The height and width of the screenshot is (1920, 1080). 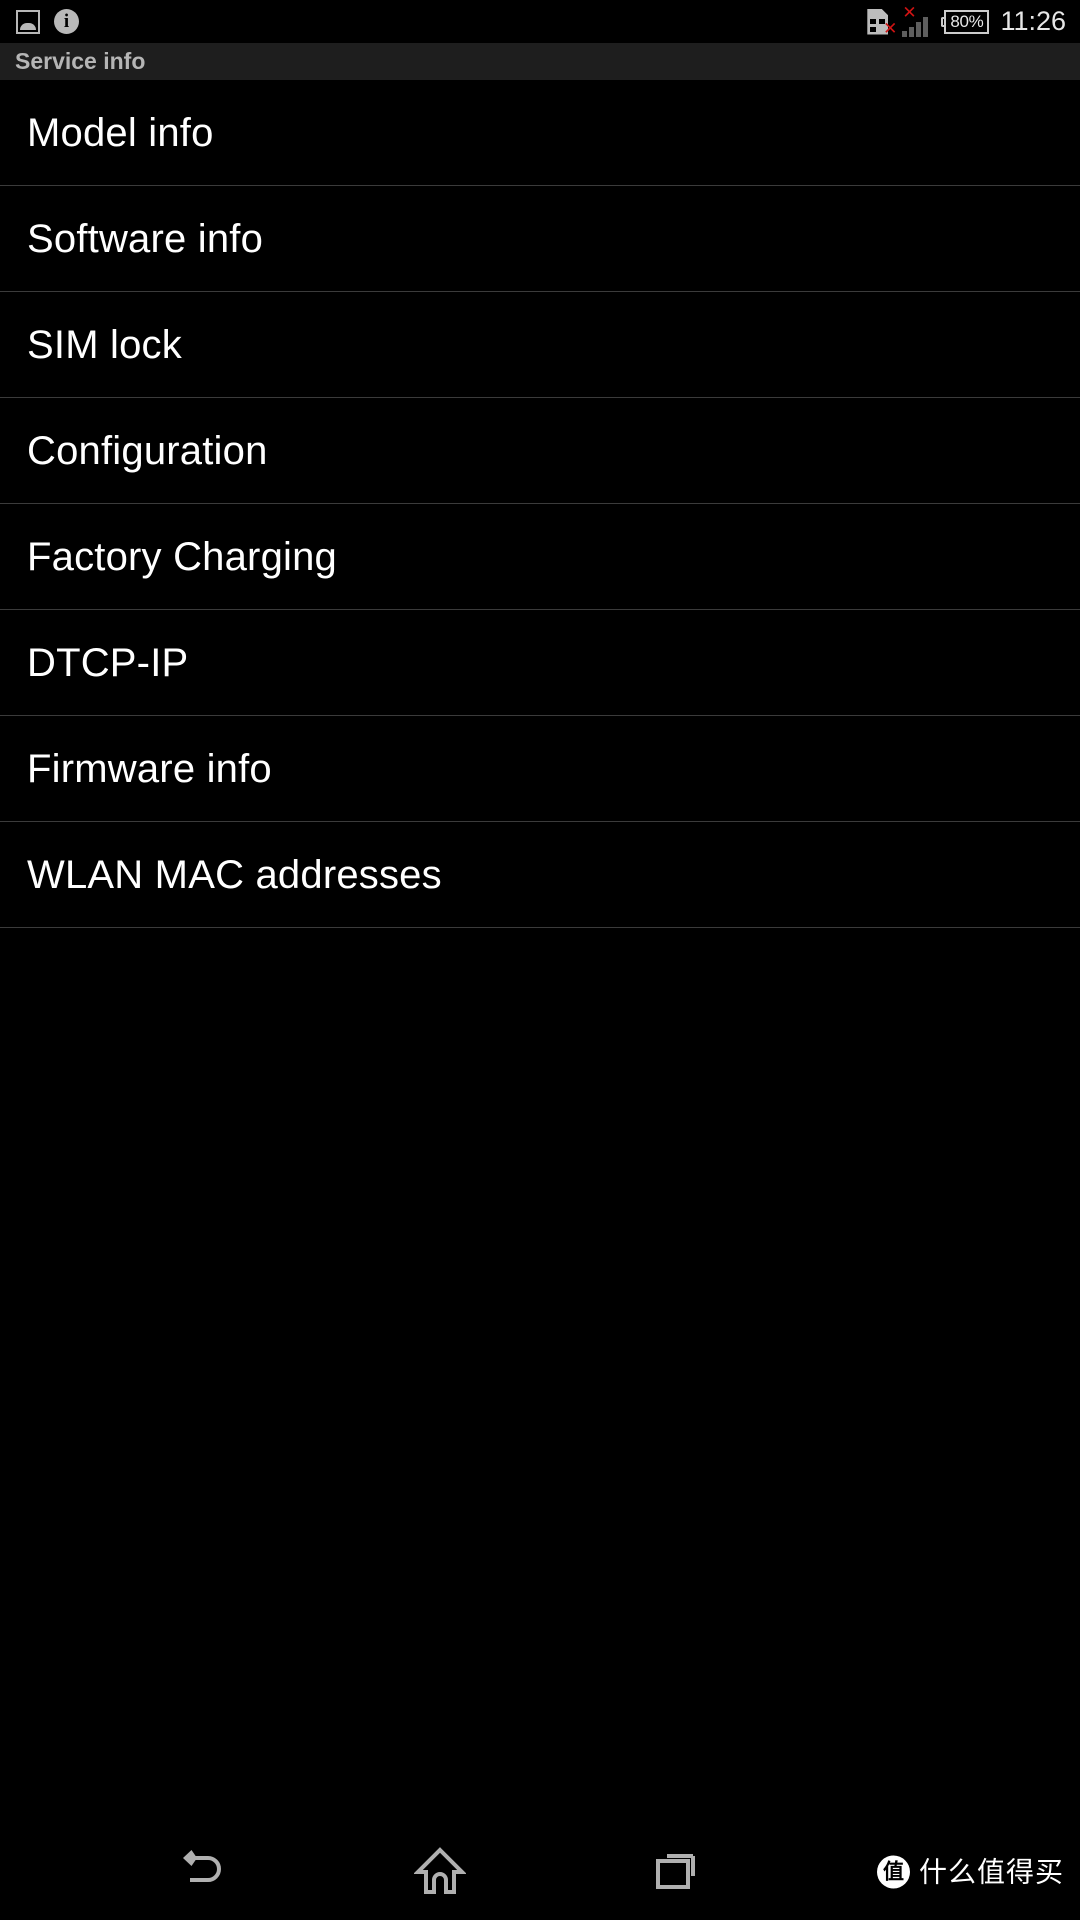 I want to click on recents-button, so click(x=678, y=1872).